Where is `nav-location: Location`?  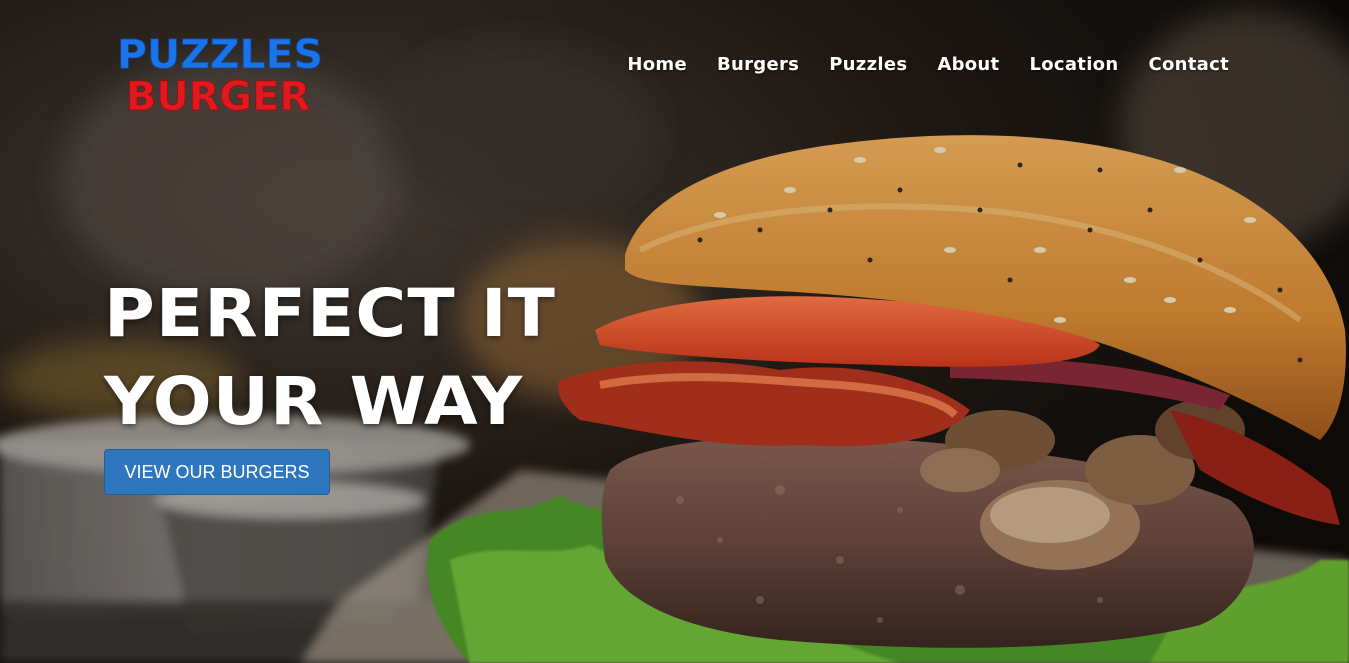 nav-location: Location is located at coordinates (1073, 64).